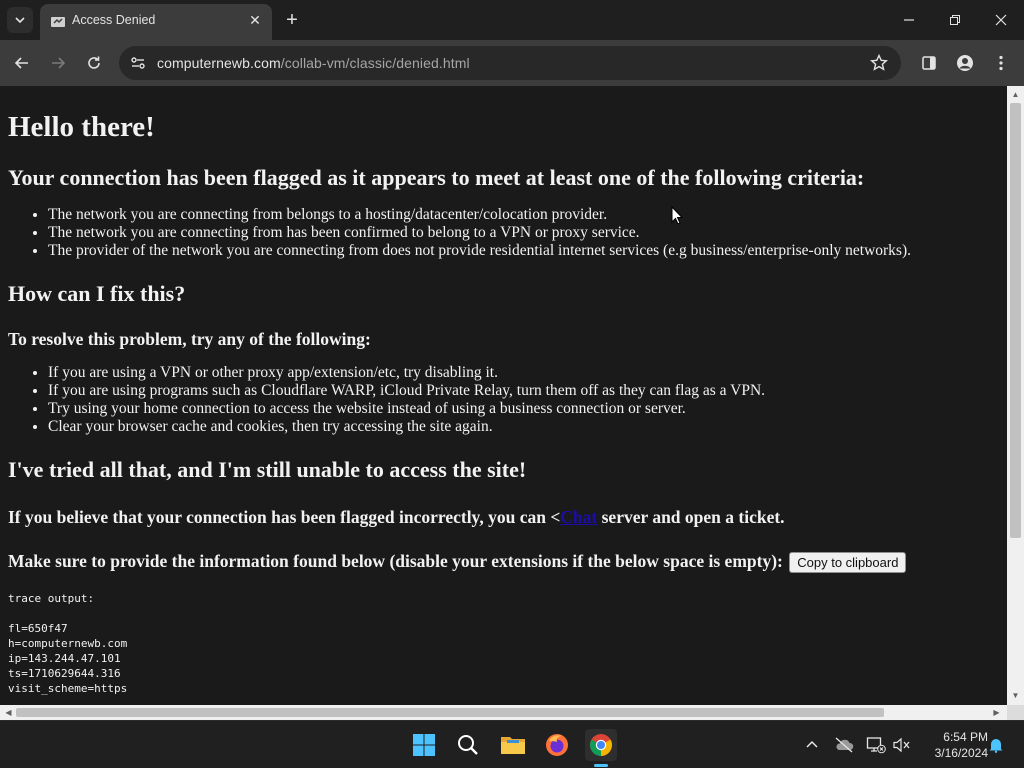  What do you see at coordinates (996, 712) in the screenshot?
I see `scroll-right-icon: ▶` at bounding box center [996, 712].